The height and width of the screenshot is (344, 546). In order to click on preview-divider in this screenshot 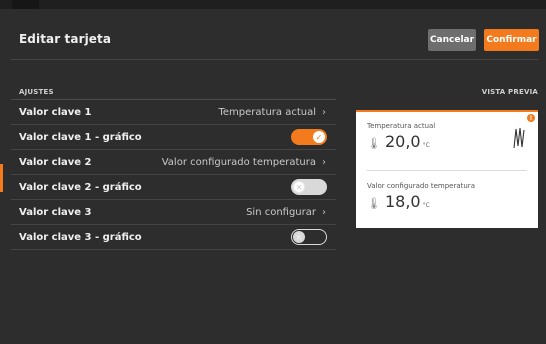, I will do `click(447, 170)`.